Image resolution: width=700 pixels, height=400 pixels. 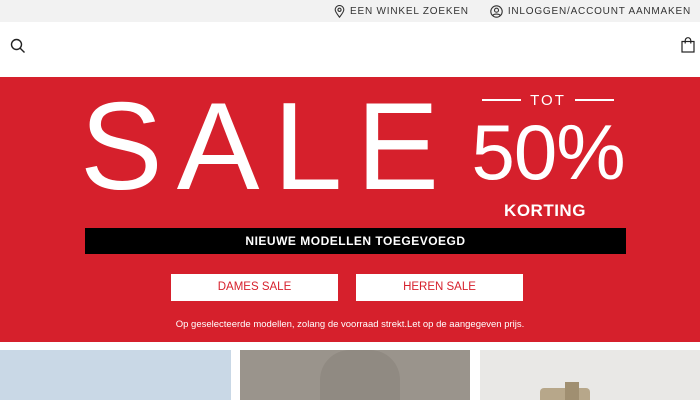 I want to click on discount-percentage: 50%, so click(x=548, y=152).